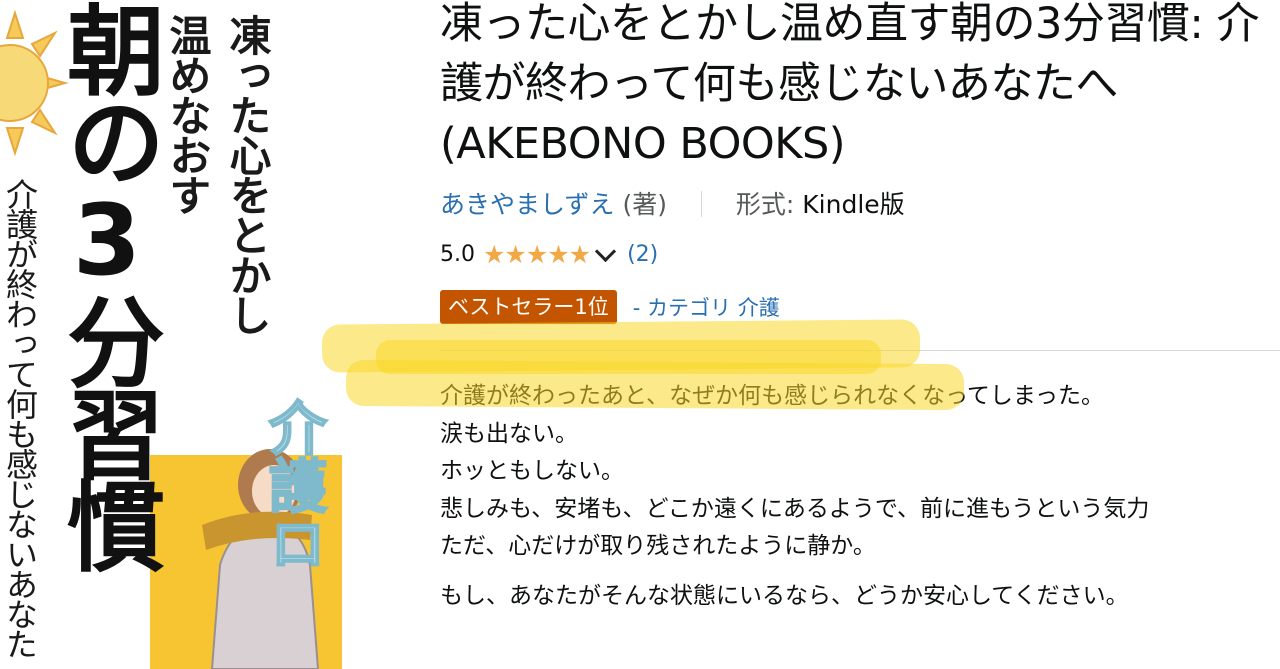  I want to click on category-link: - カテゴリ 介護, so click(706, 307).